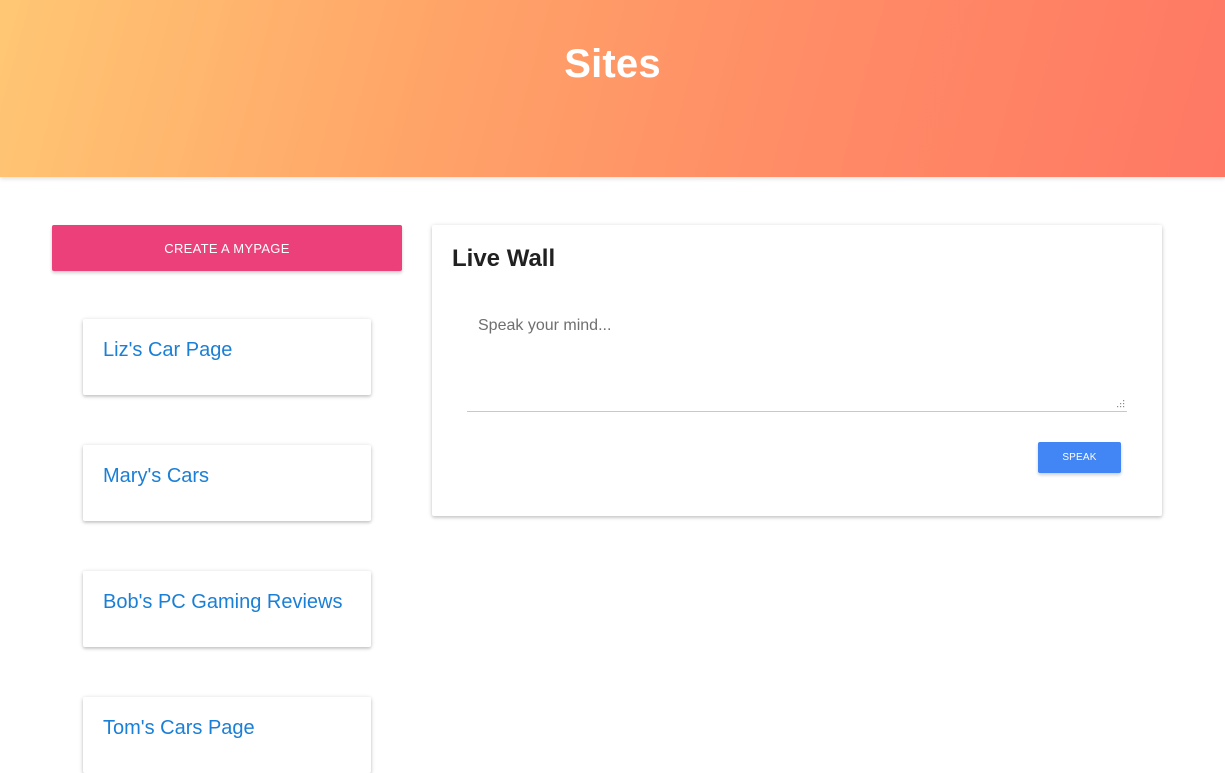 The width and height of the screenshot is (1225, 773). What do you see at coordinates (612, 64) in the screenshot?
I see `page-title: Sites` at bounding box center [612, 64].